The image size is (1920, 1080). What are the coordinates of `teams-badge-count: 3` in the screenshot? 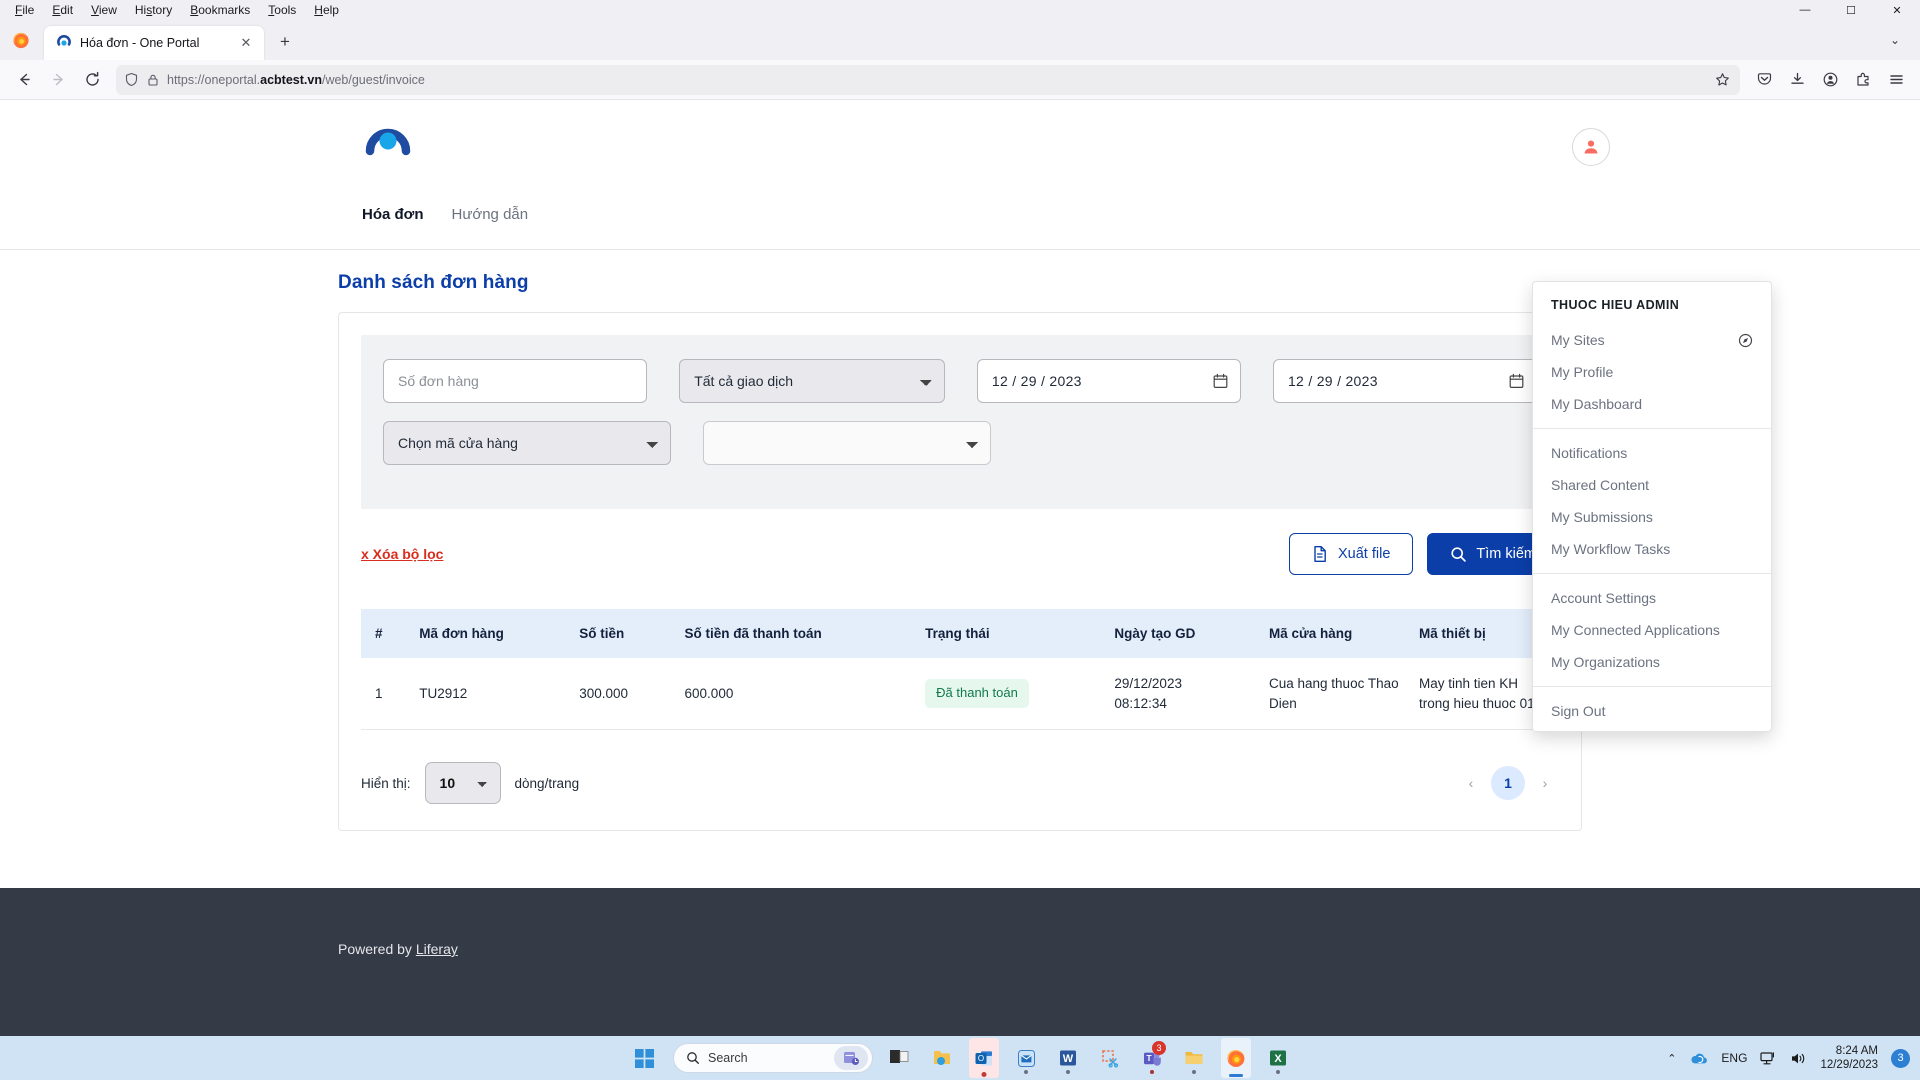 It's located at (1159, 1048).